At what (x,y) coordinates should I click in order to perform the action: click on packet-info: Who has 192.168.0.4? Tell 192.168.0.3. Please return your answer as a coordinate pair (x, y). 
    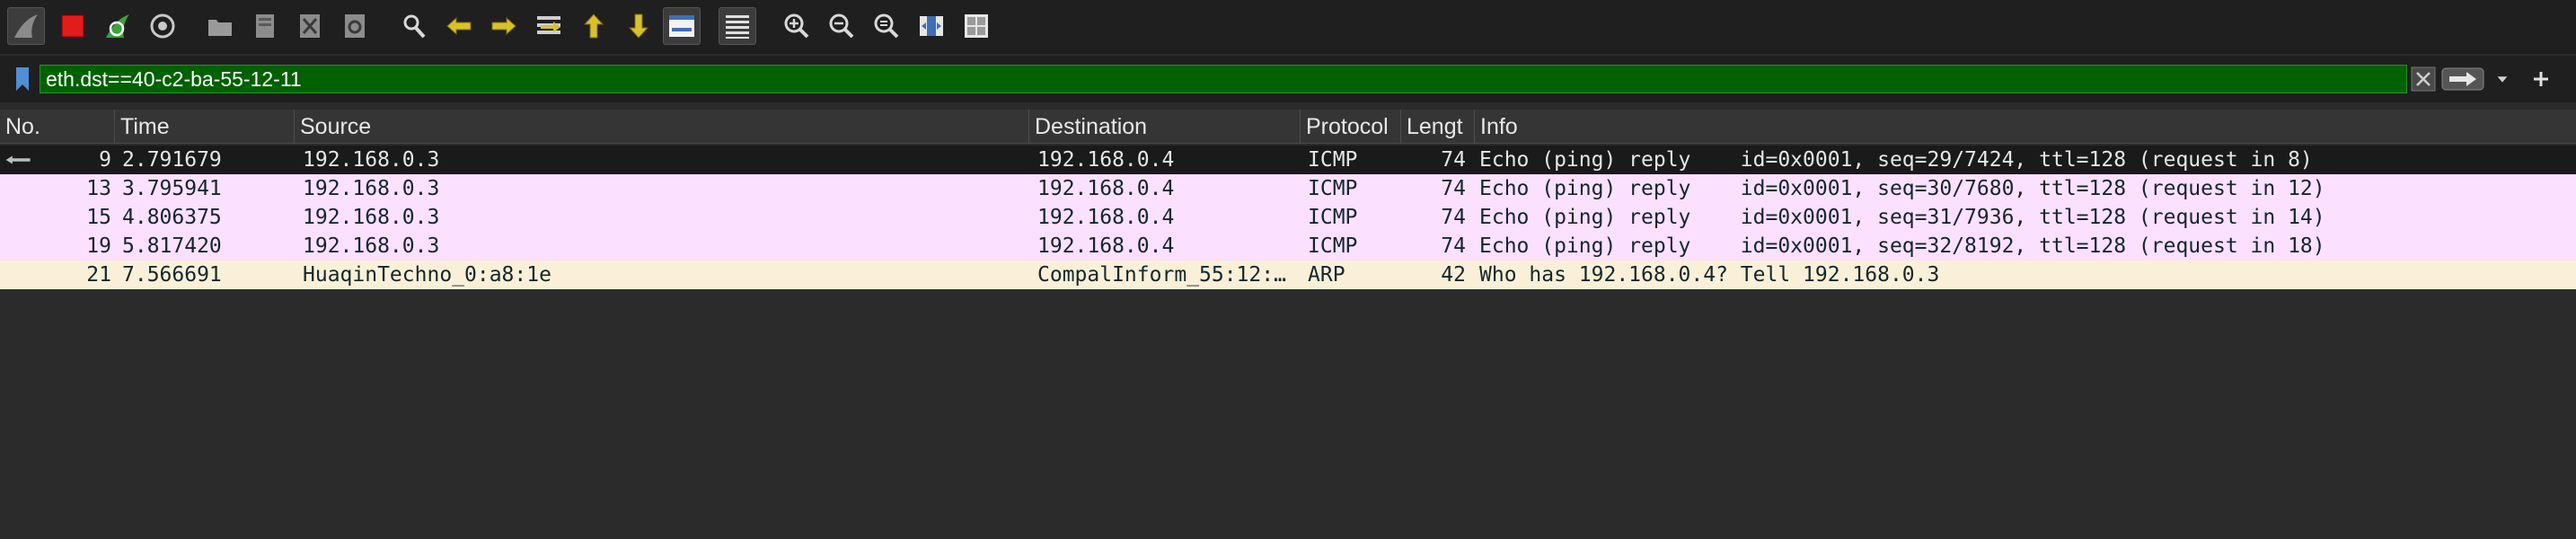
    Looking at the image, I should click on (1709, 275).